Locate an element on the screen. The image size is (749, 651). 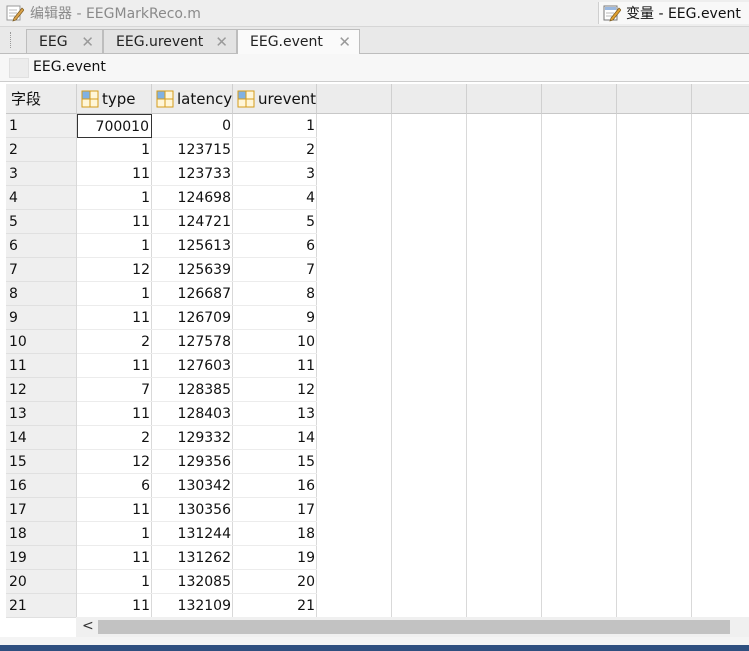
cell-latency: 128403 is located at coordinates (192, 414).